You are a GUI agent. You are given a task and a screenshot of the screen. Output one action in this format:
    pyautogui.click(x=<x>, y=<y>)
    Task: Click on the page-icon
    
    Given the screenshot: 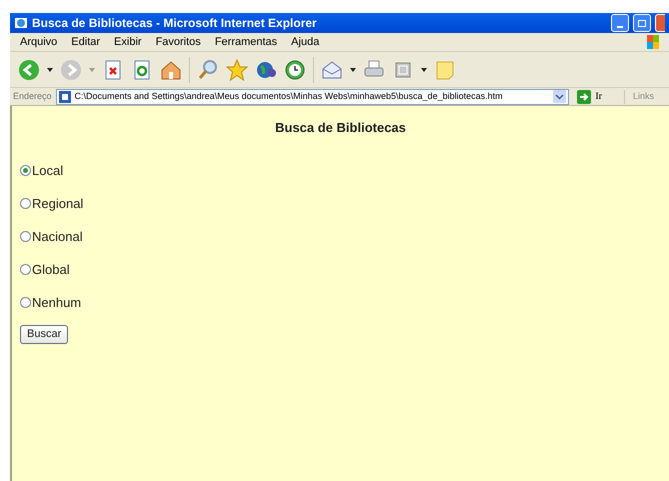 What is the action you would take?
    pyautogui.click(x=64, y=96)
    